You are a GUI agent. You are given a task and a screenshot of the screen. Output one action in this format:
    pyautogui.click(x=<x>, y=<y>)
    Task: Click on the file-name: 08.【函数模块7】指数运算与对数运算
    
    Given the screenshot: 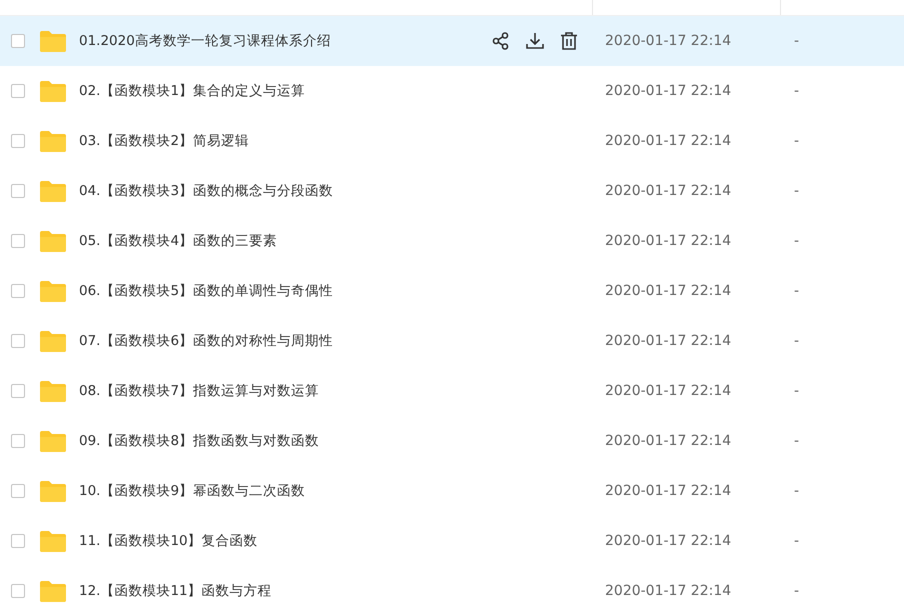 What is the action you would take?
    pyautogui.click(x=336, y=391)
    